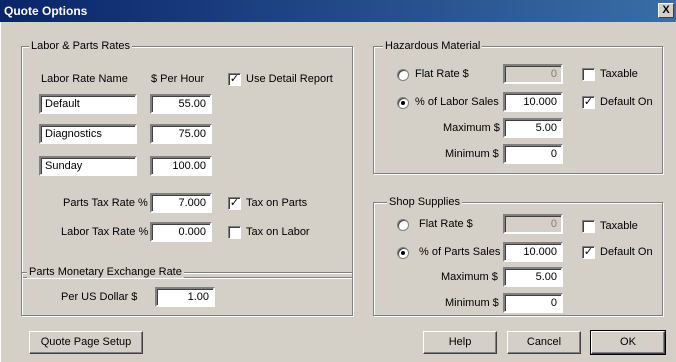 The image size is (676, 362). What do you see at coordinates (181, 104) in the screenshot?
I see `labor-rate-value-input-1: 55.00` at bounding box center [181, 104].